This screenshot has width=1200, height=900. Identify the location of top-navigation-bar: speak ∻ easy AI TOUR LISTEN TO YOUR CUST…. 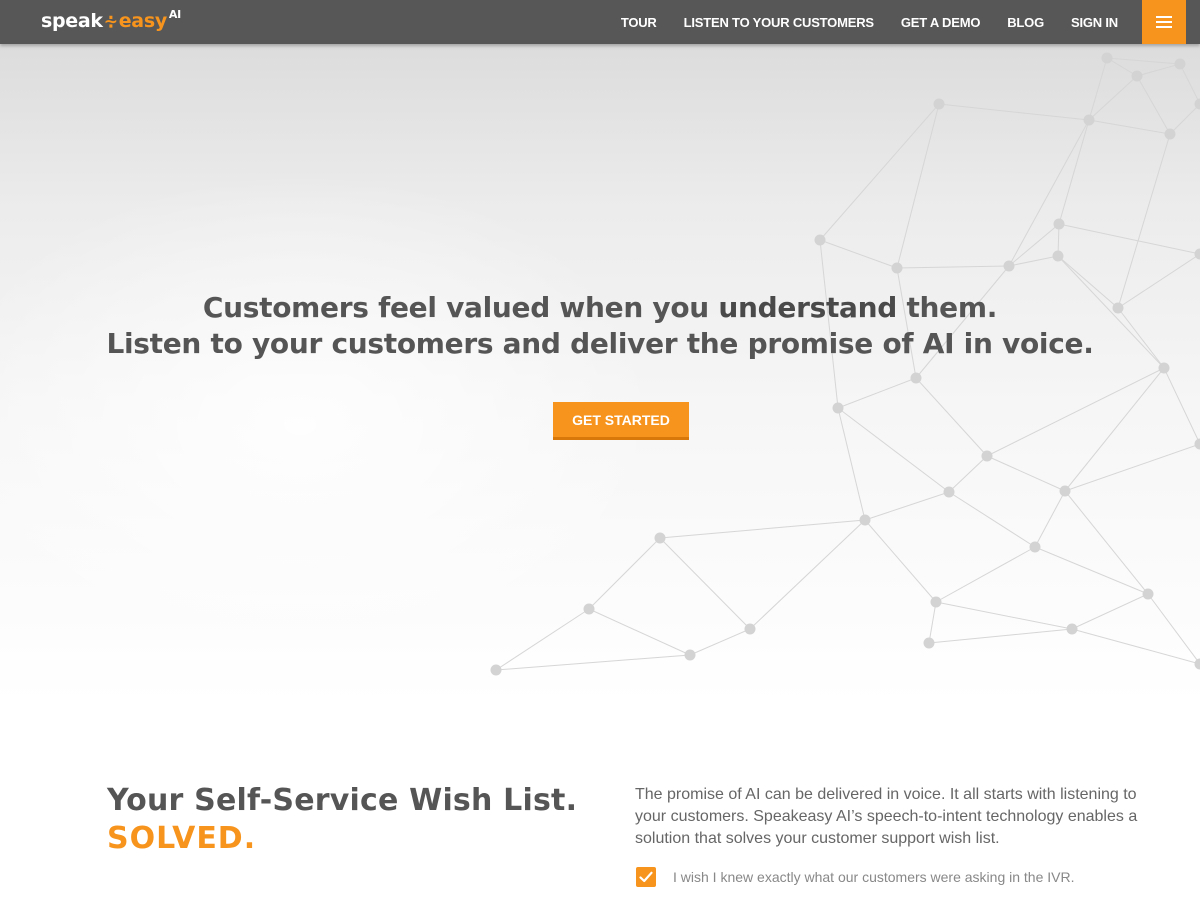
(600, 22).